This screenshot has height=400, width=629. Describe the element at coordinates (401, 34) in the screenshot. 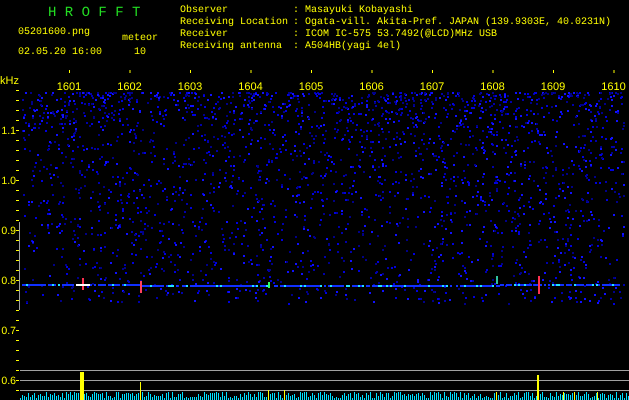

I see `field-value: ICOM IC-575 53.7492(@LCD)MHz USB` at that location.